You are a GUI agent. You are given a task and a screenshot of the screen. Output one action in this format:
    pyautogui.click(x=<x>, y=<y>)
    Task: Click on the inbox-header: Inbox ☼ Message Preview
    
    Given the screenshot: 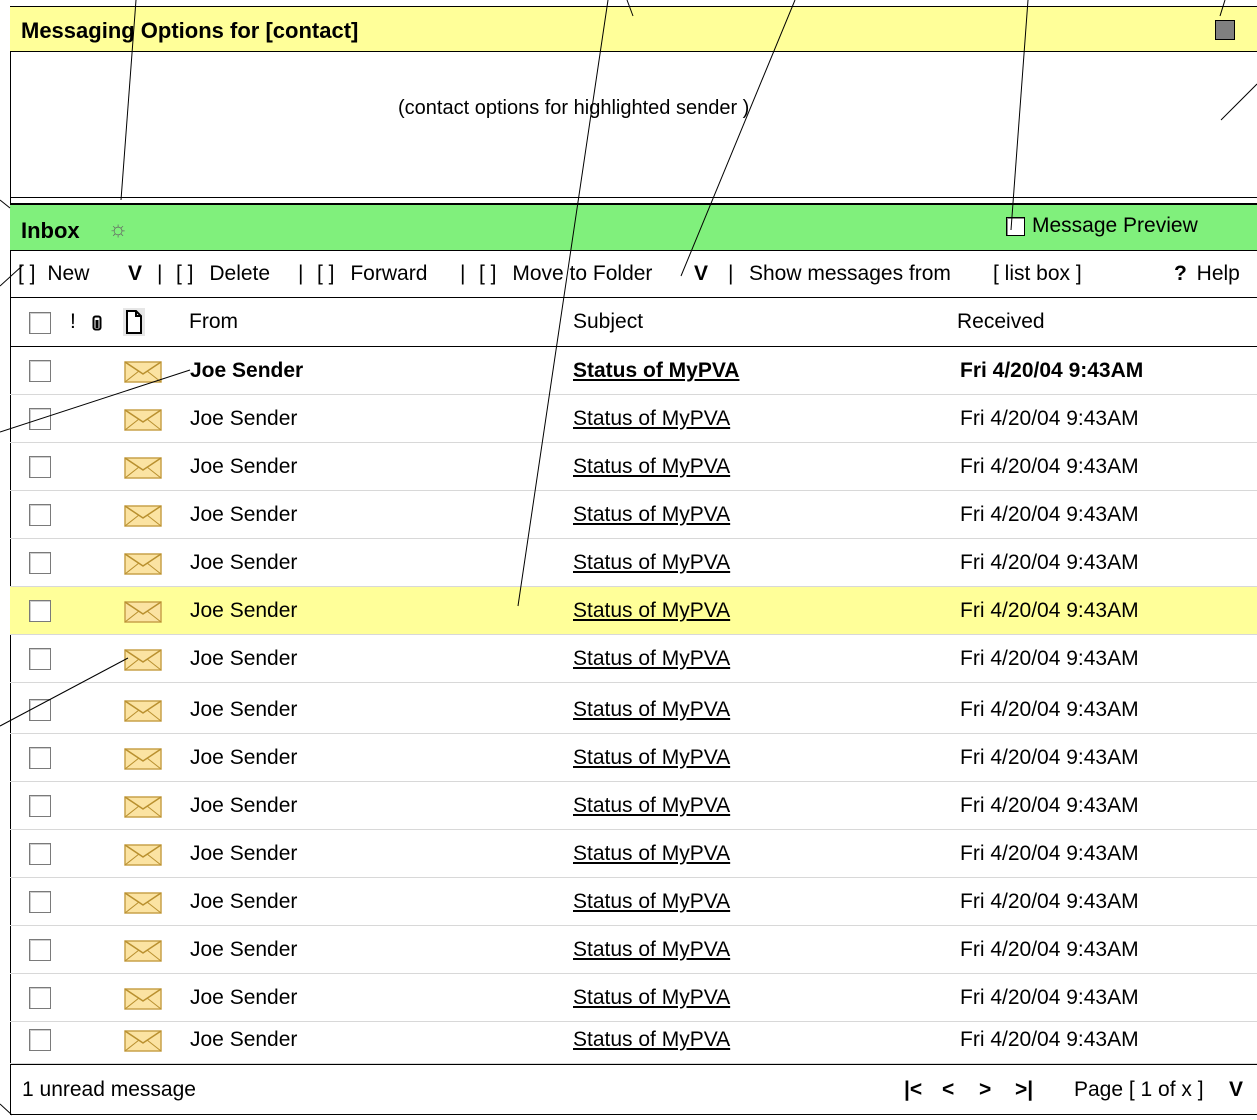 What is the action you would take?
    pyautogui.click(x=633, y=227)
    